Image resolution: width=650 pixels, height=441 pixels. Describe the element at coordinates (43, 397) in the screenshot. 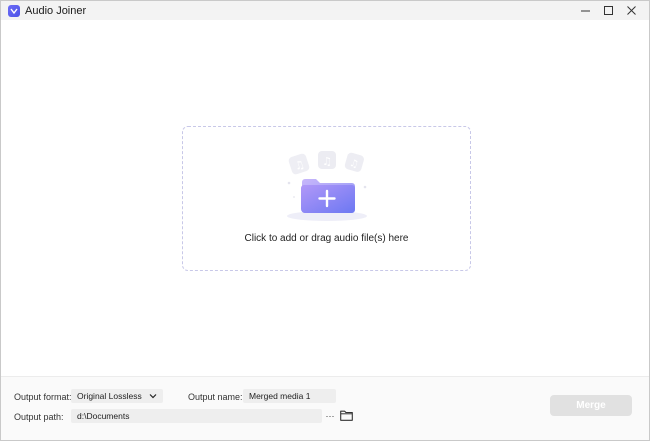

I see `output-format-label: Output format:` at that location.